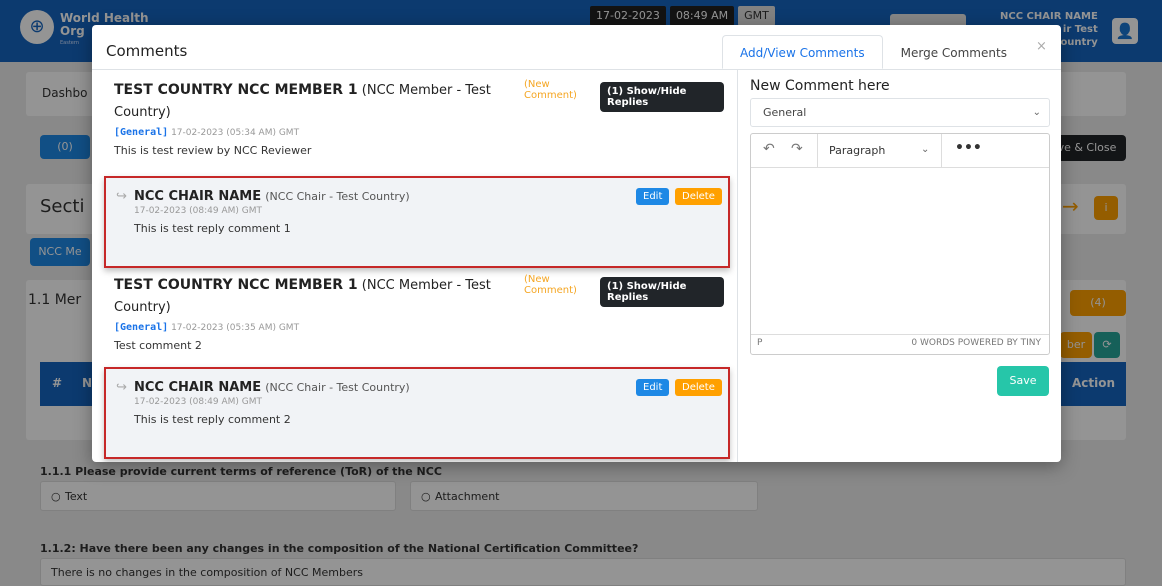 This screenshot has width=1162, height=586. Describe the element at coordinates (760, 343) in the screenshot. I see `element-path: P` at that location.